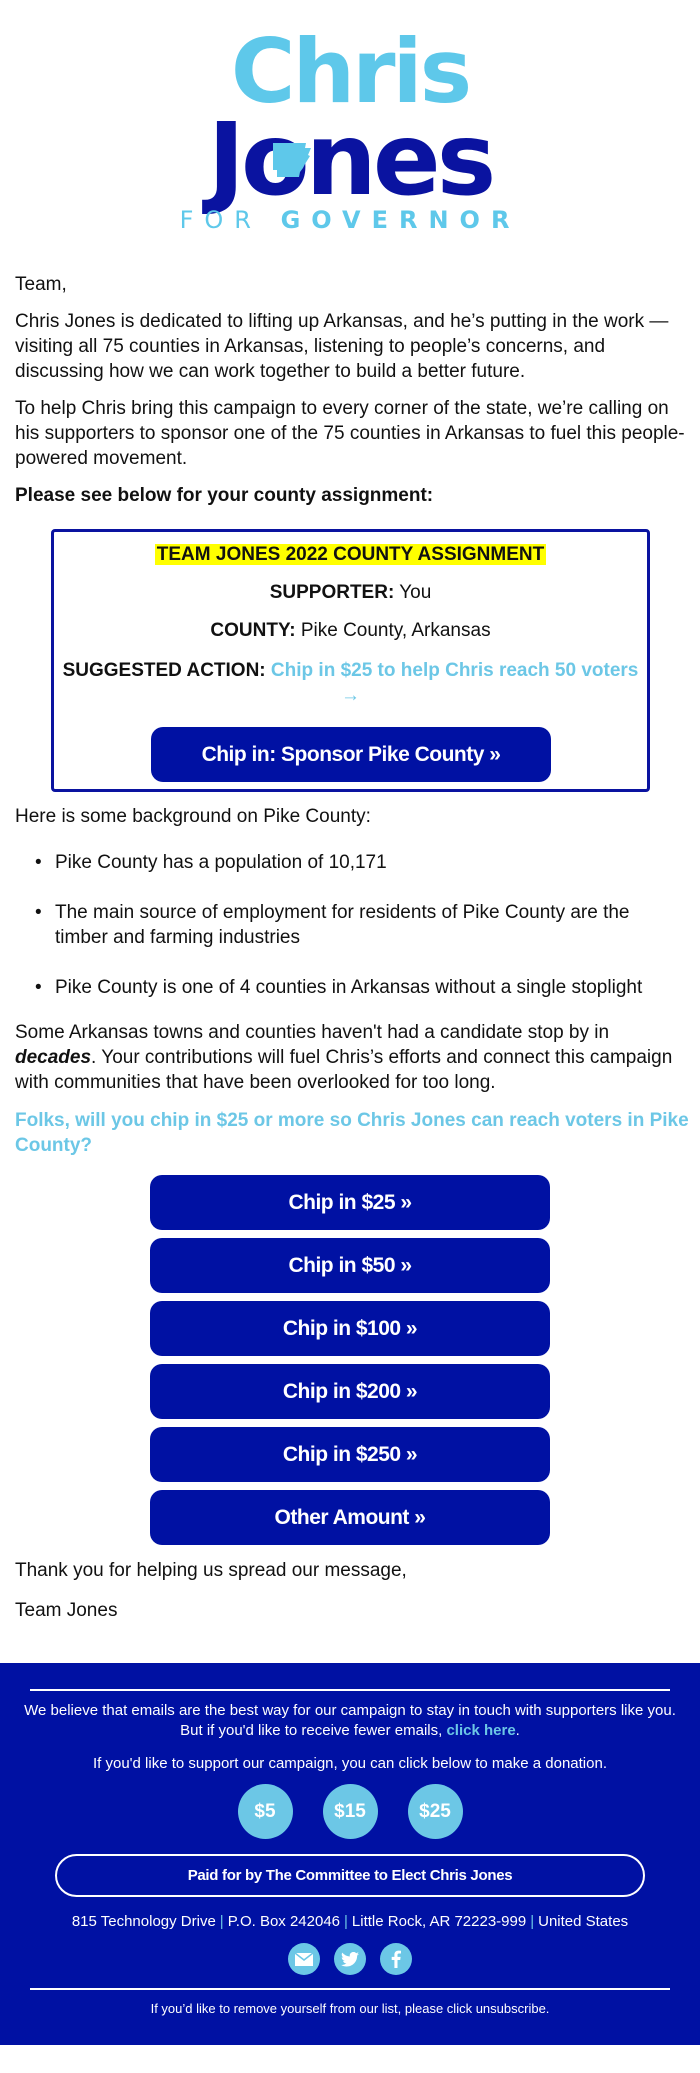 This screenshot has height=2073, width=700. Describe the element at coordinates (41, 284) in the screenshot. I see `greeting: Team,` at that location.